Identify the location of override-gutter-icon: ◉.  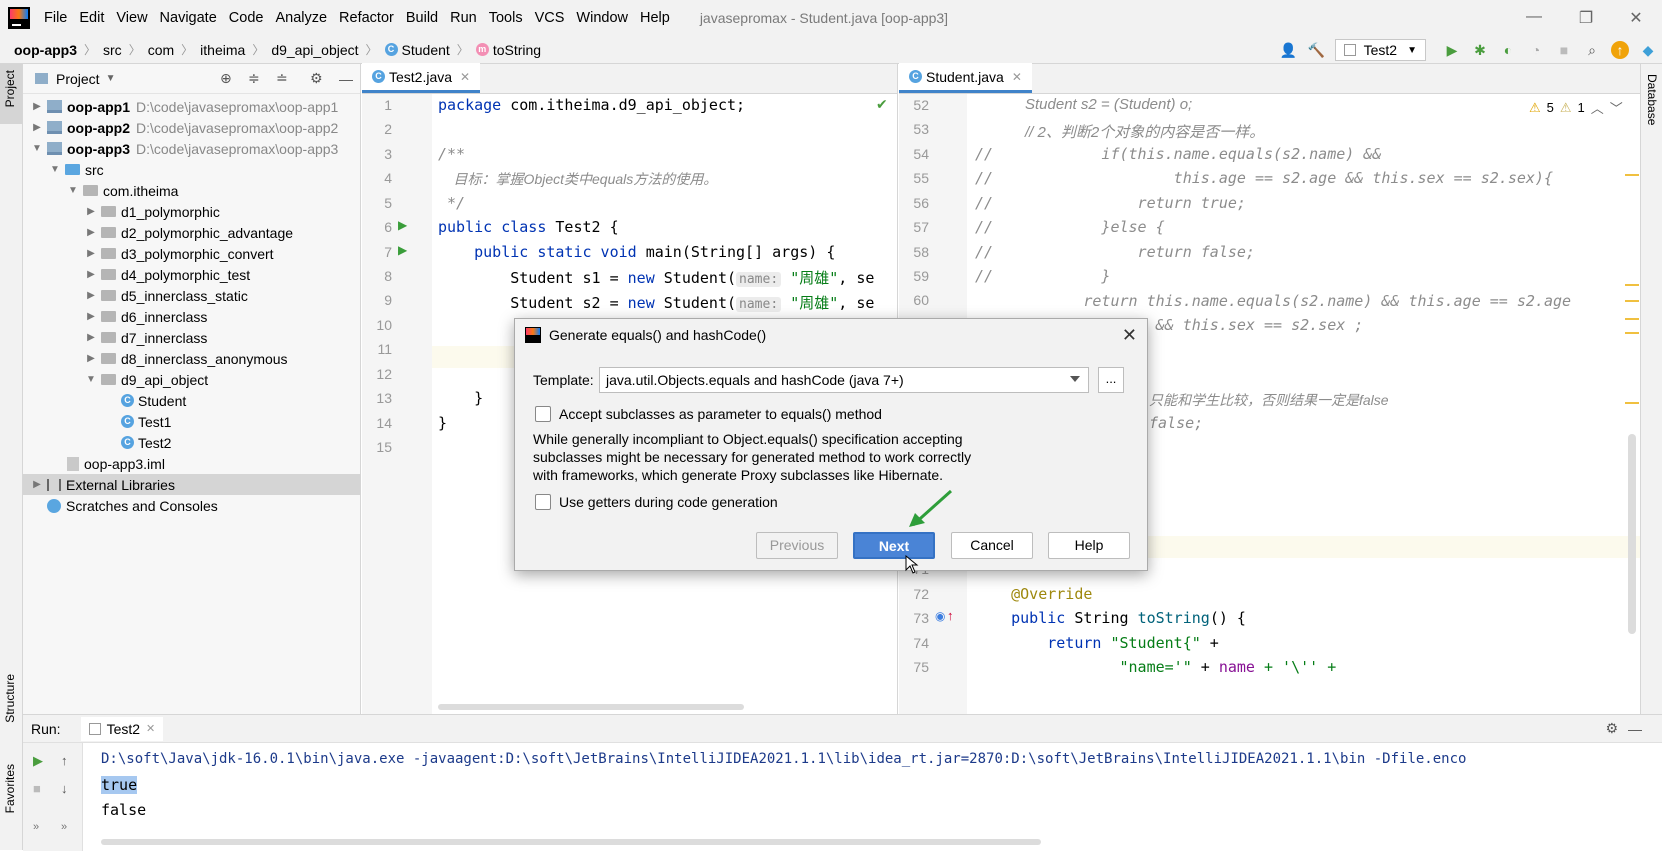
(940, 616).